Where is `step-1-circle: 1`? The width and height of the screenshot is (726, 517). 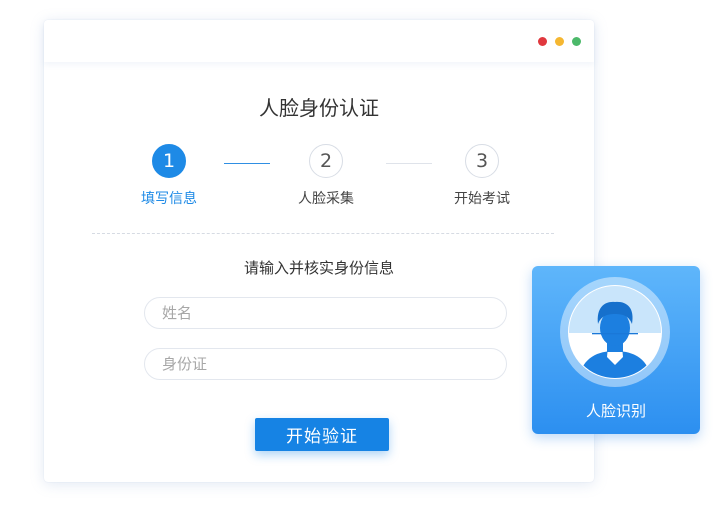
step-1-circle: 1 is located at coordinates (169, 161).